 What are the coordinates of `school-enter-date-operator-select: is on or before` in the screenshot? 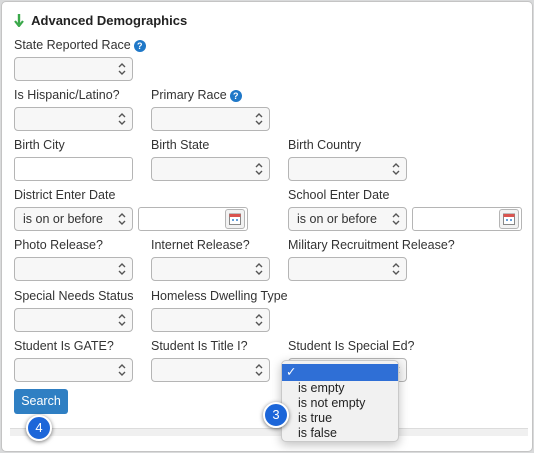 It's located at (347, 219).